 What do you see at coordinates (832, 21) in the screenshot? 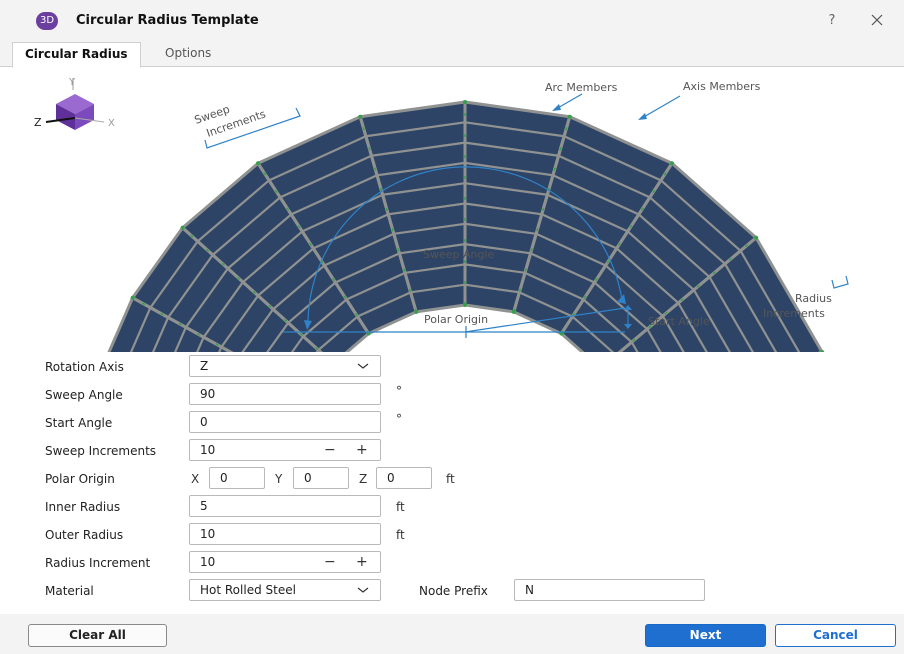
I see `help-button: ?` at bounding box center [832, 21].